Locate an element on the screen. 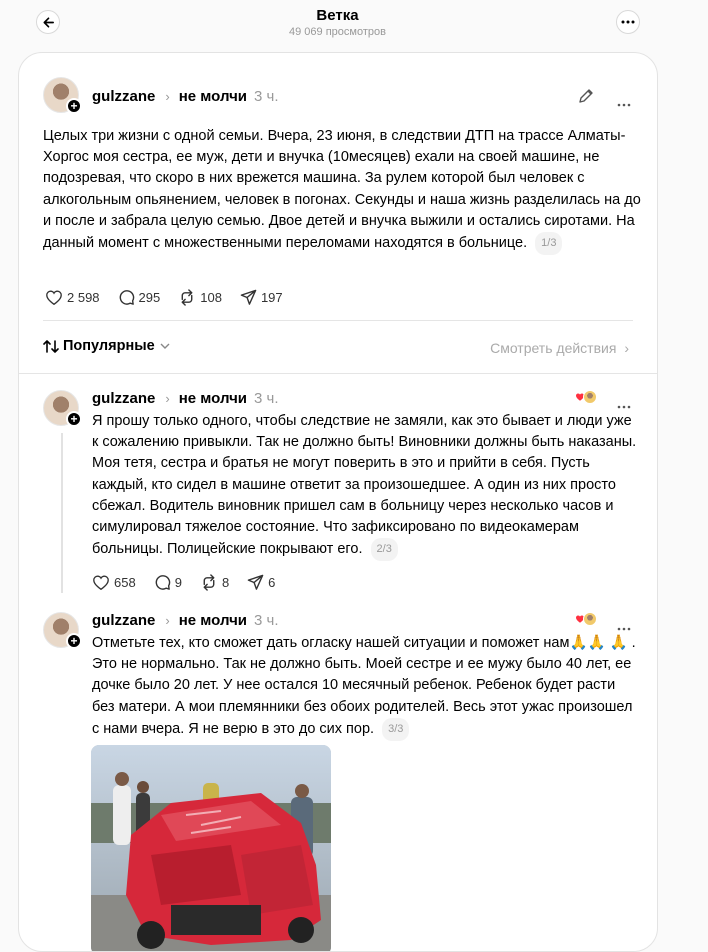  sort-label: Популярные is located at coordinates (109, 346).